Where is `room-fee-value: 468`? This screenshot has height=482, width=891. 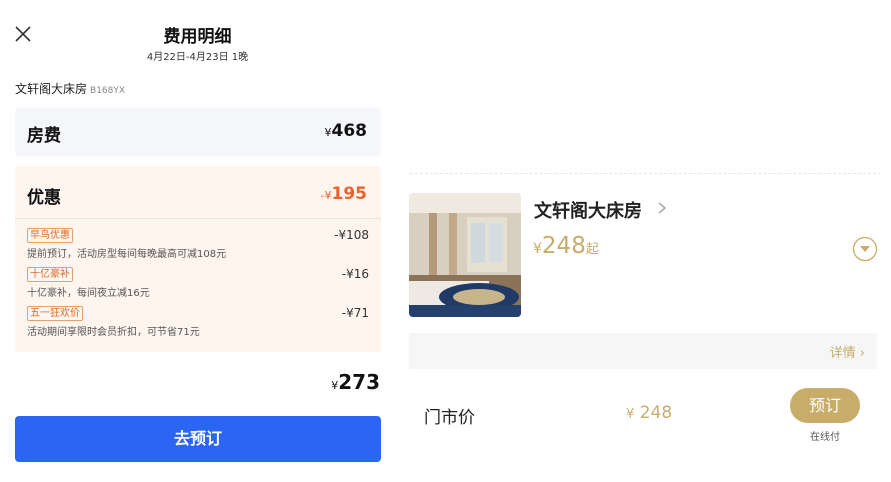 room-fee-value: 468 is located at coordinates (349, 131).